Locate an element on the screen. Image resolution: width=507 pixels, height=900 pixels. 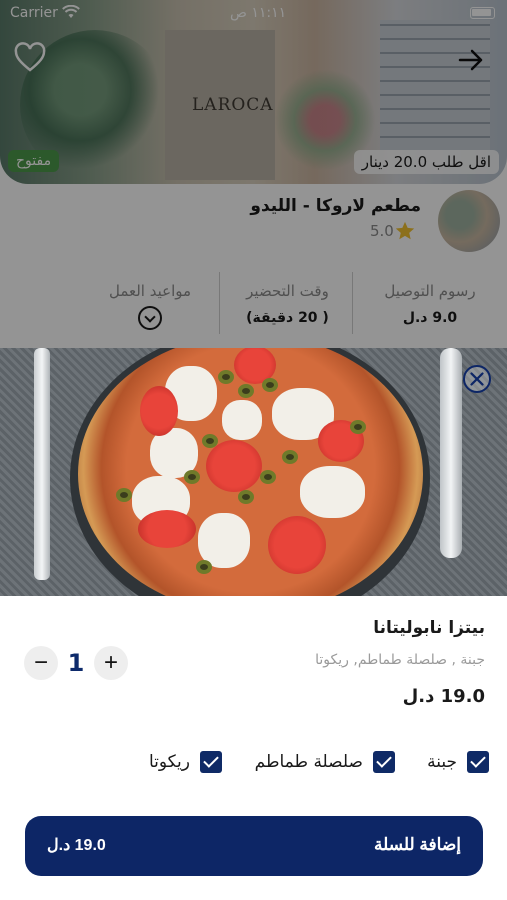
close-icon is located at coordinates (477, 379).